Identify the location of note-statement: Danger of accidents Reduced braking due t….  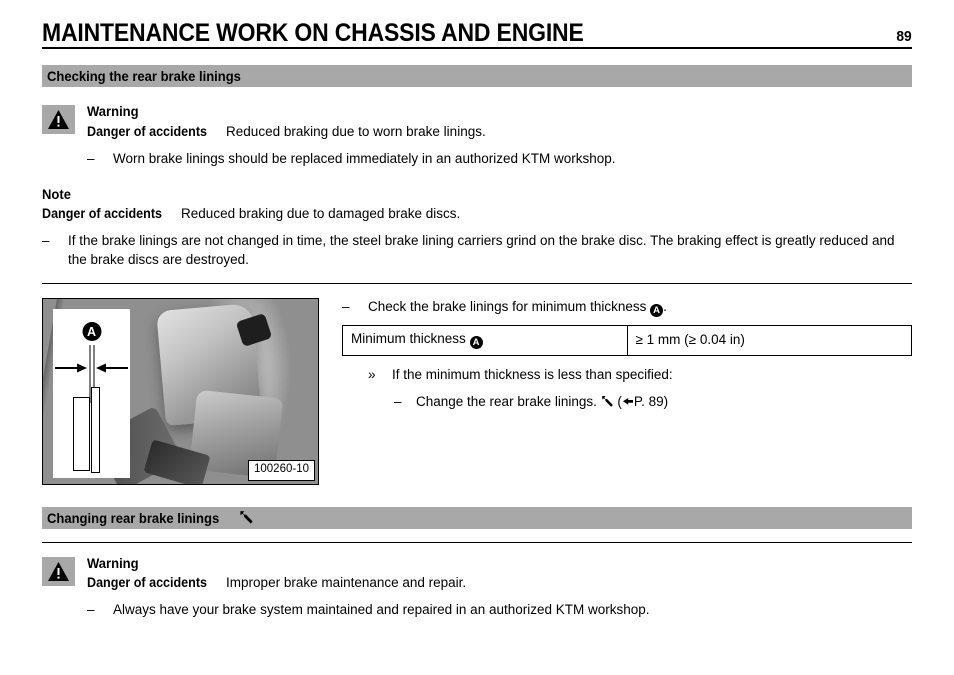
(477, 214).